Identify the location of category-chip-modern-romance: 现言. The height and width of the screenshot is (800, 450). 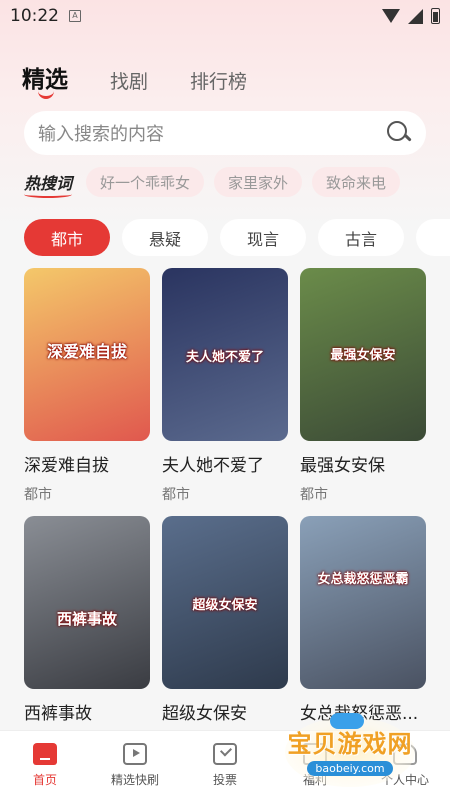
(263, 237).